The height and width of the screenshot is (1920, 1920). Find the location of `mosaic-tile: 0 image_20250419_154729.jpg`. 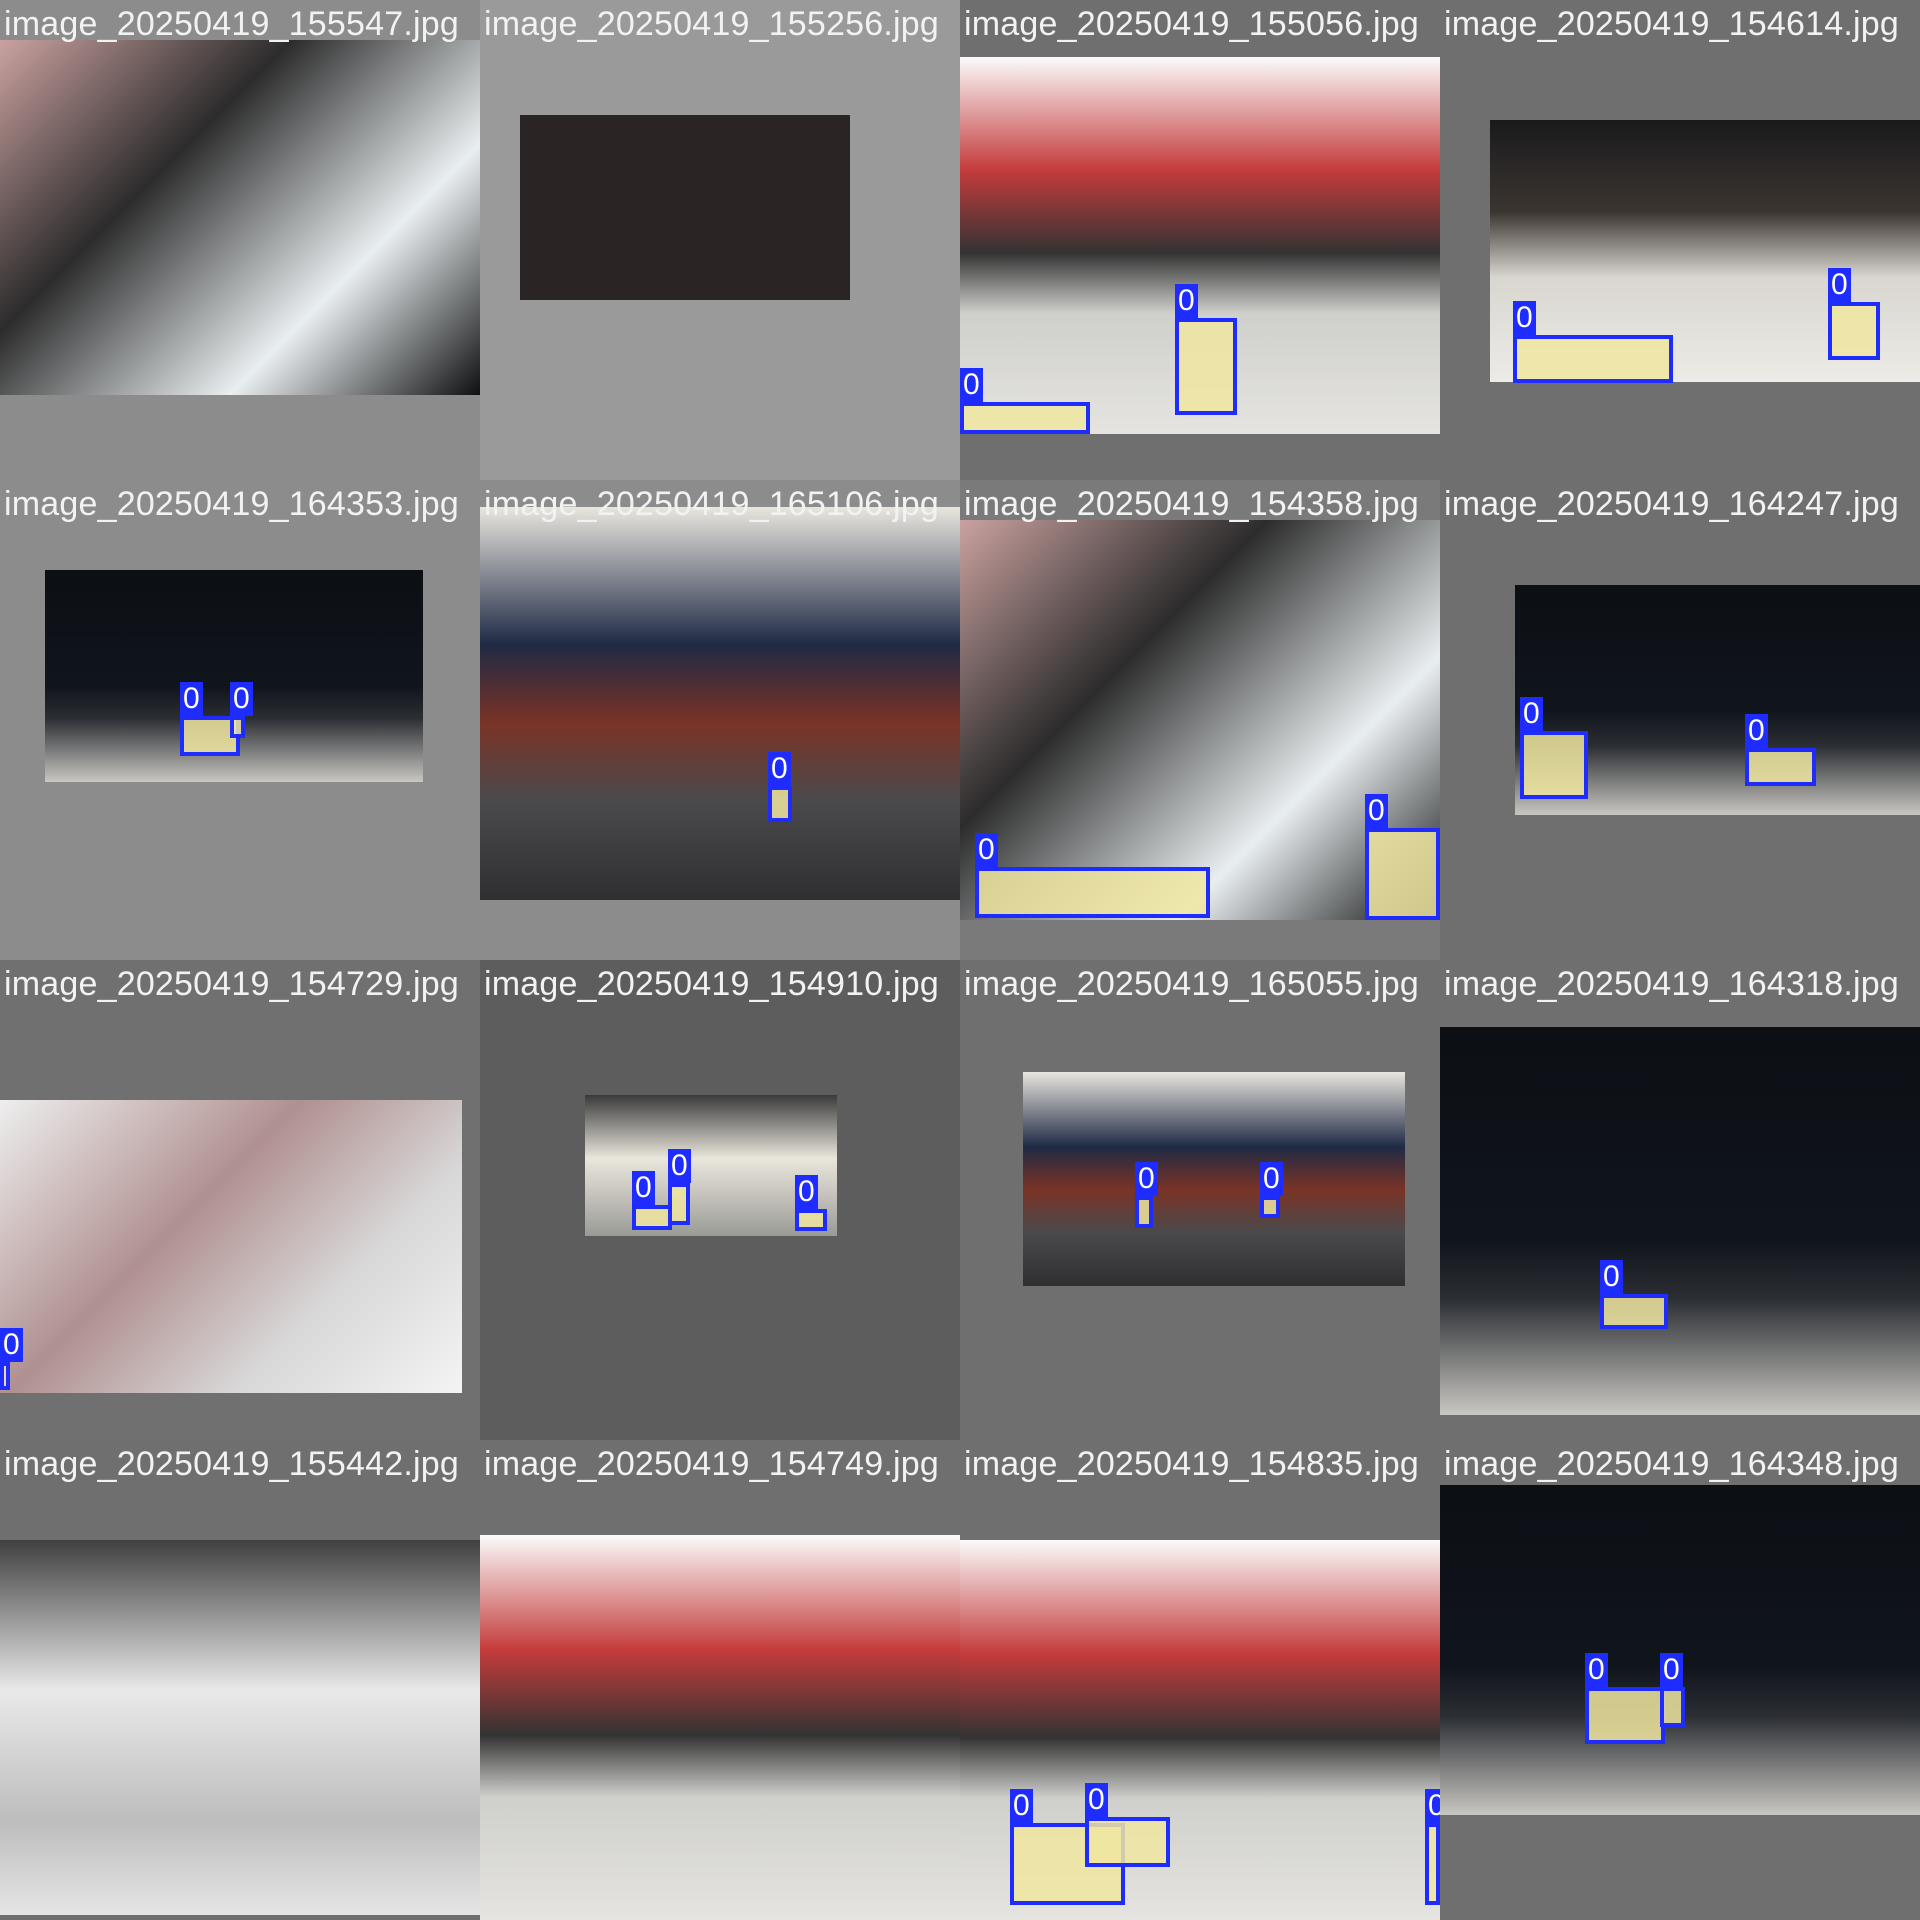

mosaic-tile: 0 image_20250419_154729.jpg is located at coordinates (240, 1200).